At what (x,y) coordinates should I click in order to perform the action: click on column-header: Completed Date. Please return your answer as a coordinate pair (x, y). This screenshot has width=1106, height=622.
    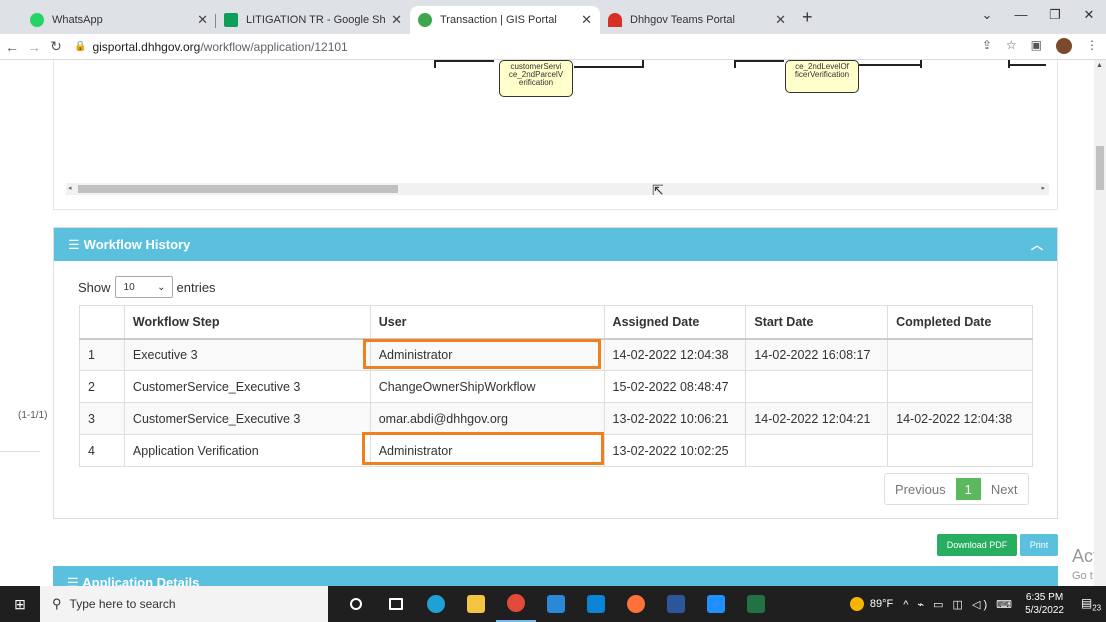
    Looking at the image, I should click on (960, 322).